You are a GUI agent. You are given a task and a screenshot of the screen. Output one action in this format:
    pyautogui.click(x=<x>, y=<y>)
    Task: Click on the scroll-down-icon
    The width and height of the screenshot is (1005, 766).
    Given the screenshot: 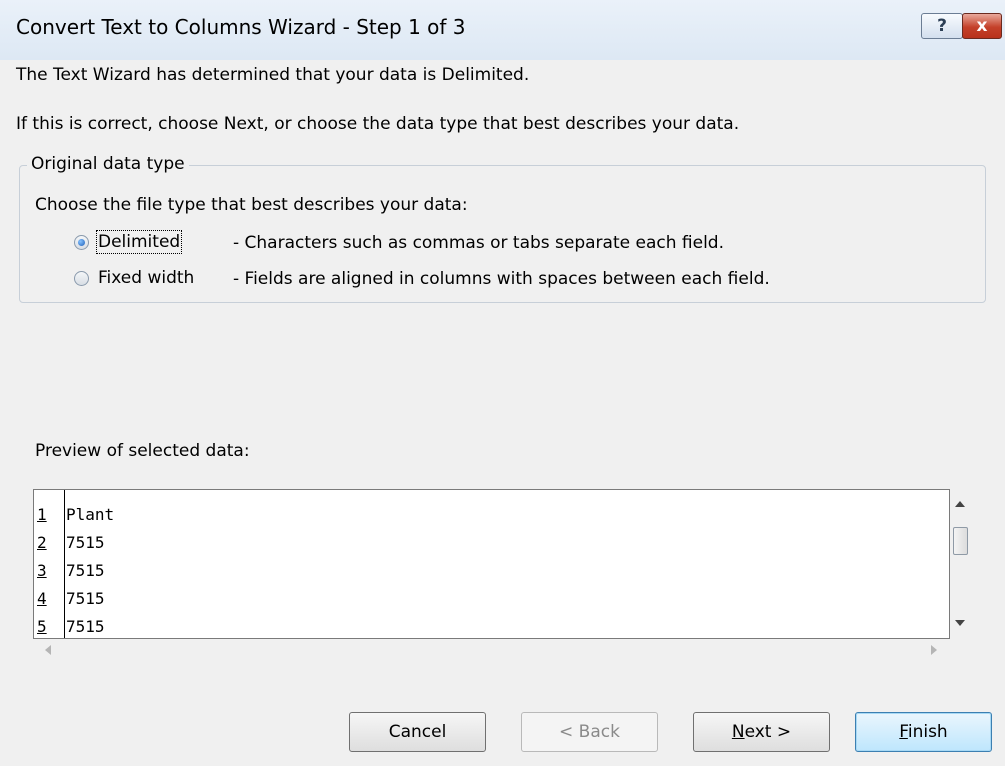 What is the action you would take?
    pyautogui.click(x=960, y=623)
    